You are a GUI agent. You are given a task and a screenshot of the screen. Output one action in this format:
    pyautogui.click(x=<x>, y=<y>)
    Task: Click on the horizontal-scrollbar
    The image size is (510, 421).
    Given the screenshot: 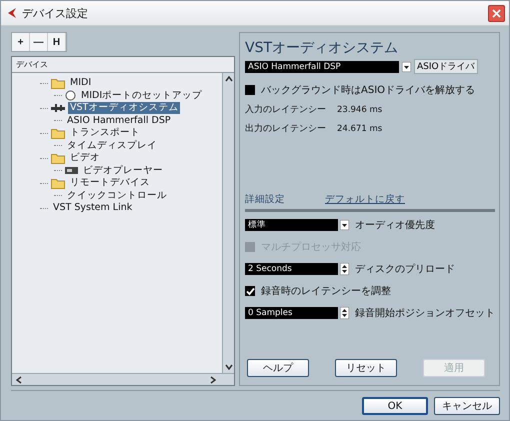 What is the action you would take?
    pyautogui.click(x=123, y=379)
    